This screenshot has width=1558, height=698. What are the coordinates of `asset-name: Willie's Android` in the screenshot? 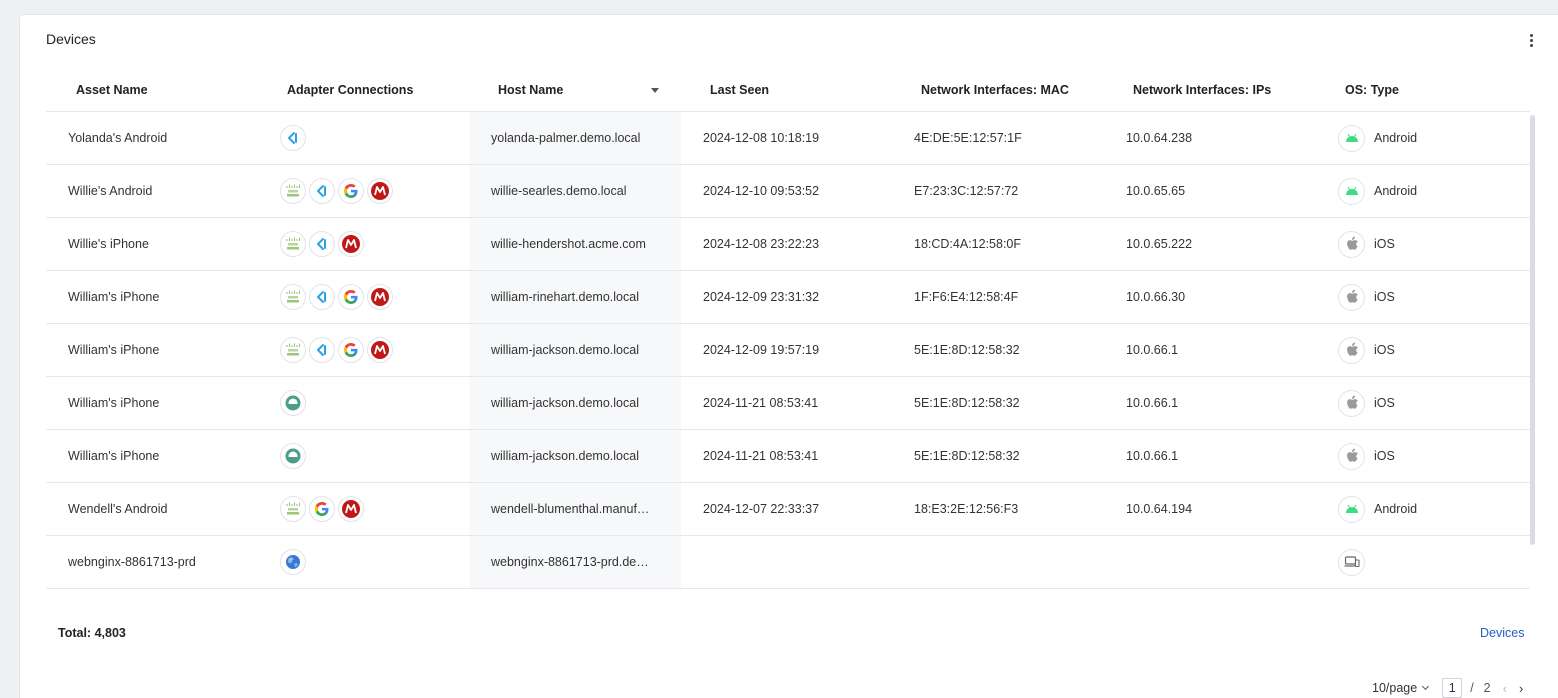 It's located at (110, 191).